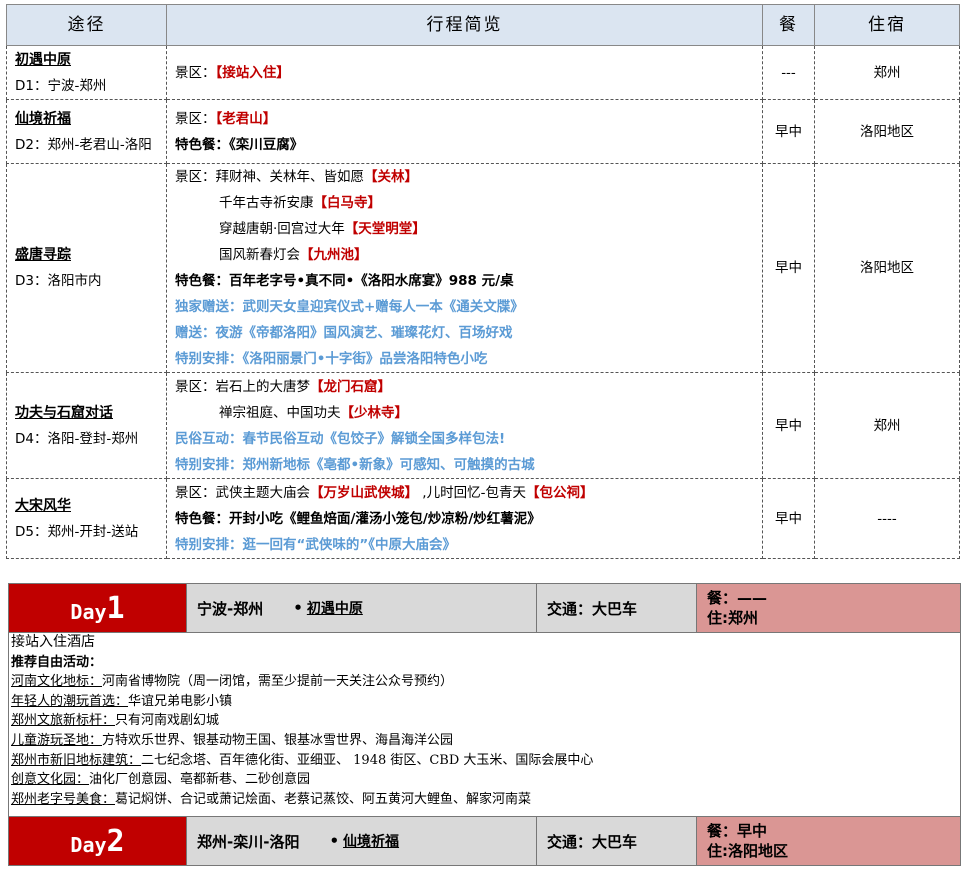 The height and width of the screenshot is (870, 969). I want to click on day1-banner: Day 1 宁波-郑州 • 初遇中原 交通：大巴车 餐：—— 住:郑州, so click(484, 608).